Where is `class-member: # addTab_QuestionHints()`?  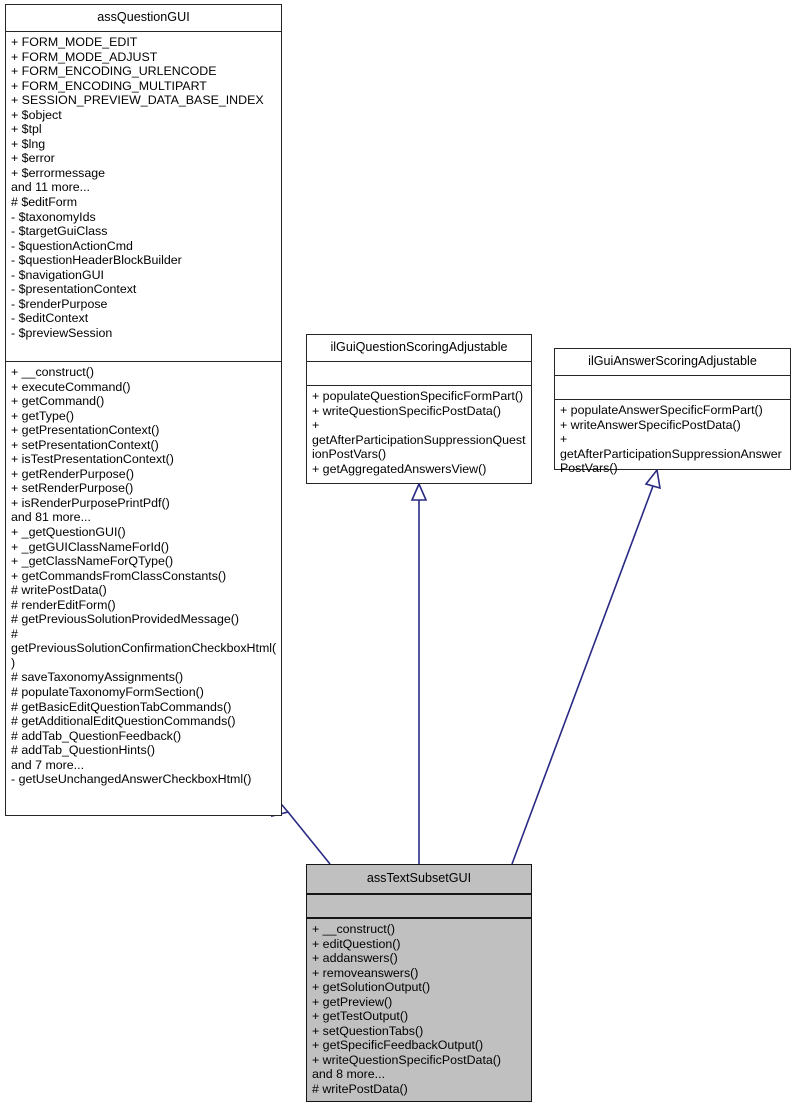
class-member: # addTab_QuestionHints() is located at coordinates (83, 750).